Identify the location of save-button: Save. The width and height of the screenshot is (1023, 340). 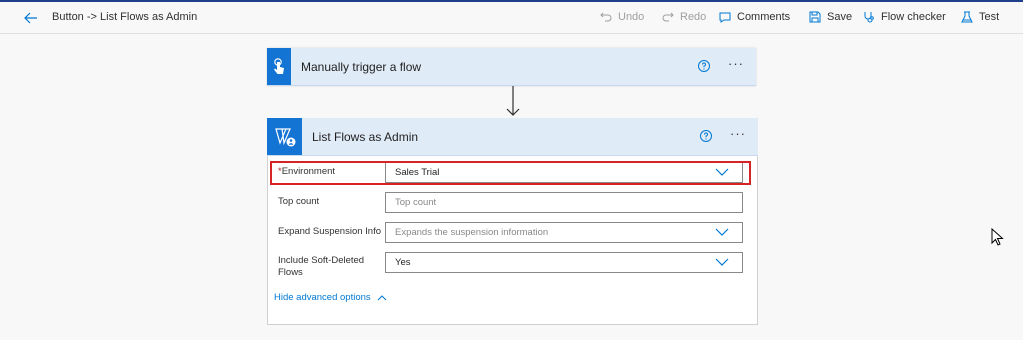
(830, 17).